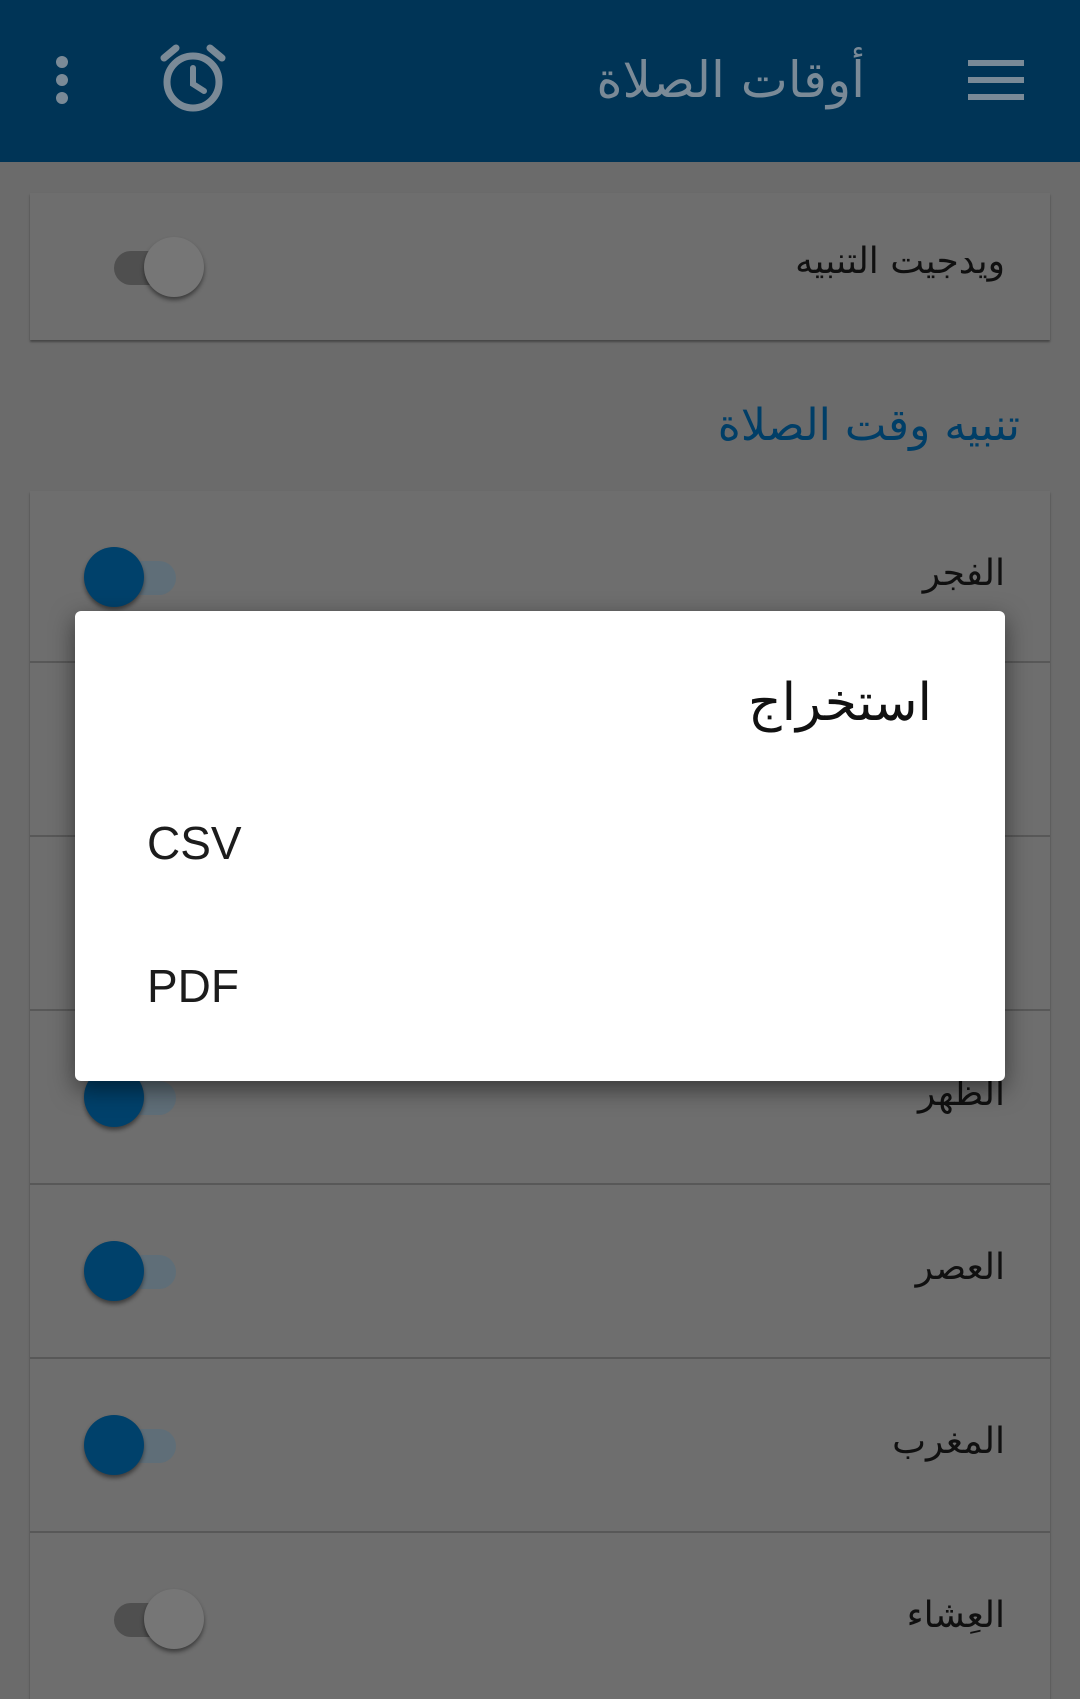 Image resolution: width=1080 pixels, height=1699 pixels. What do you see at coordinates (840, 703) in the screenshot?
I see `dialog-title: استخراج` at bounding box center [840, 703].